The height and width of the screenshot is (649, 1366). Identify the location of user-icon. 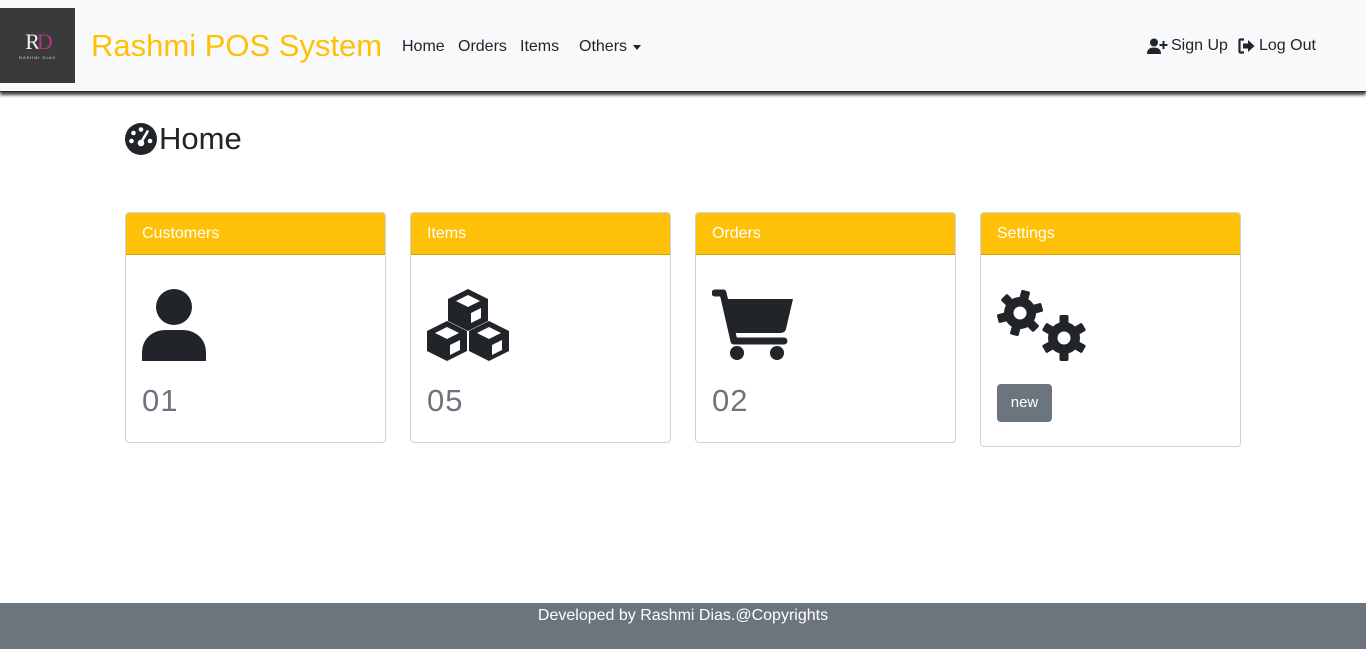
(174, 325).